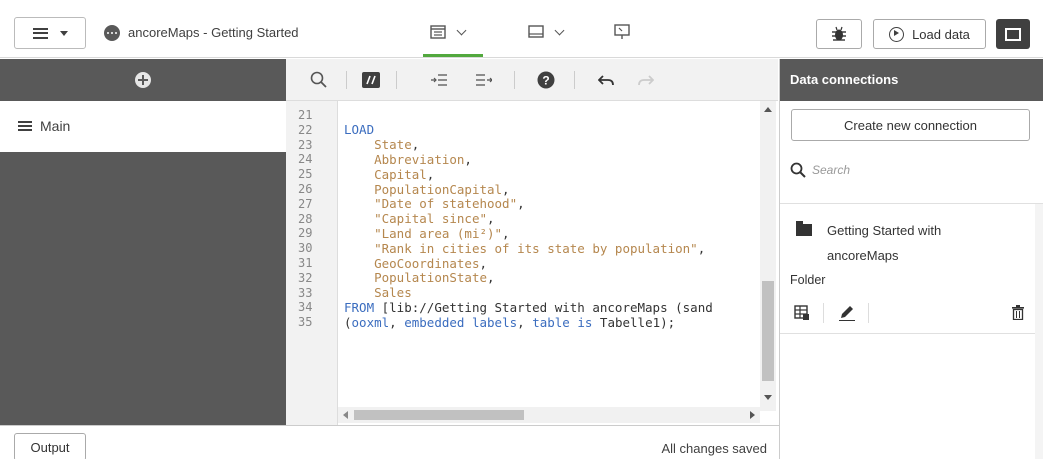 The width and height of the screenshot is (1043, 459). Describe the element at coordinates (910, 125) in the screenshot. I see `create-connection-button: Create new connection` at that location.